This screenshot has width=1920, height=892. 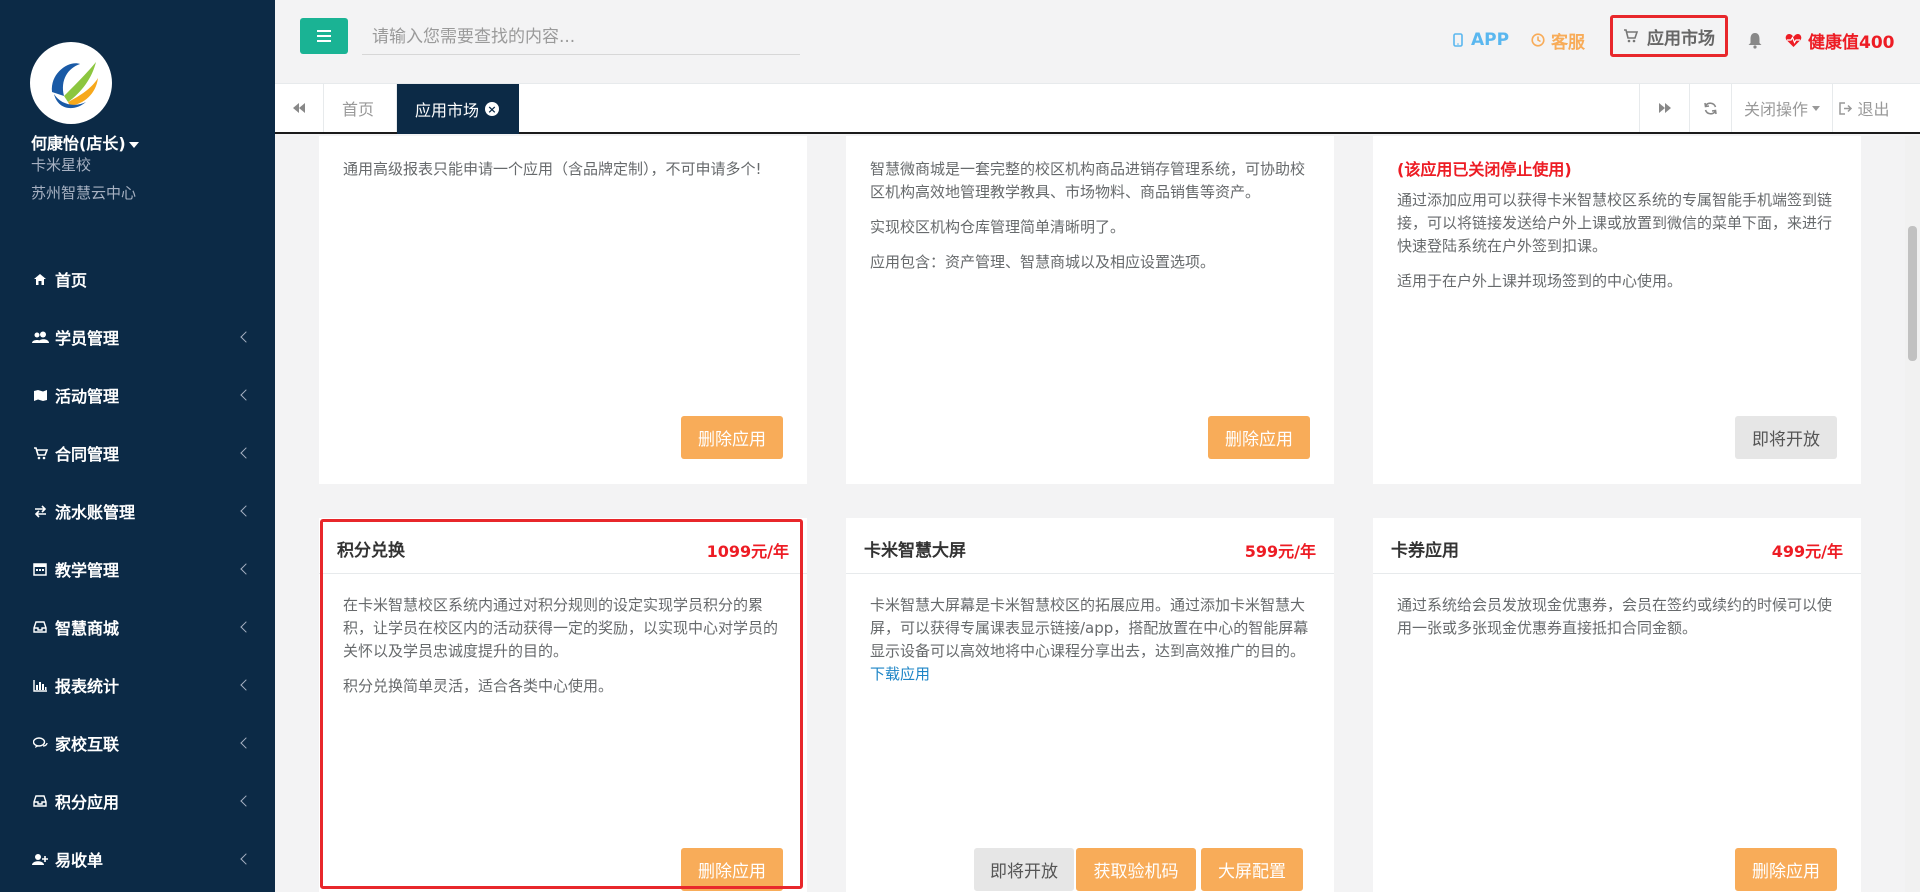 What do you see at coordinates (79, 860) in the screenshot?
I see `sidebar-item-label: 易收单` at bounding box center [79, 860].